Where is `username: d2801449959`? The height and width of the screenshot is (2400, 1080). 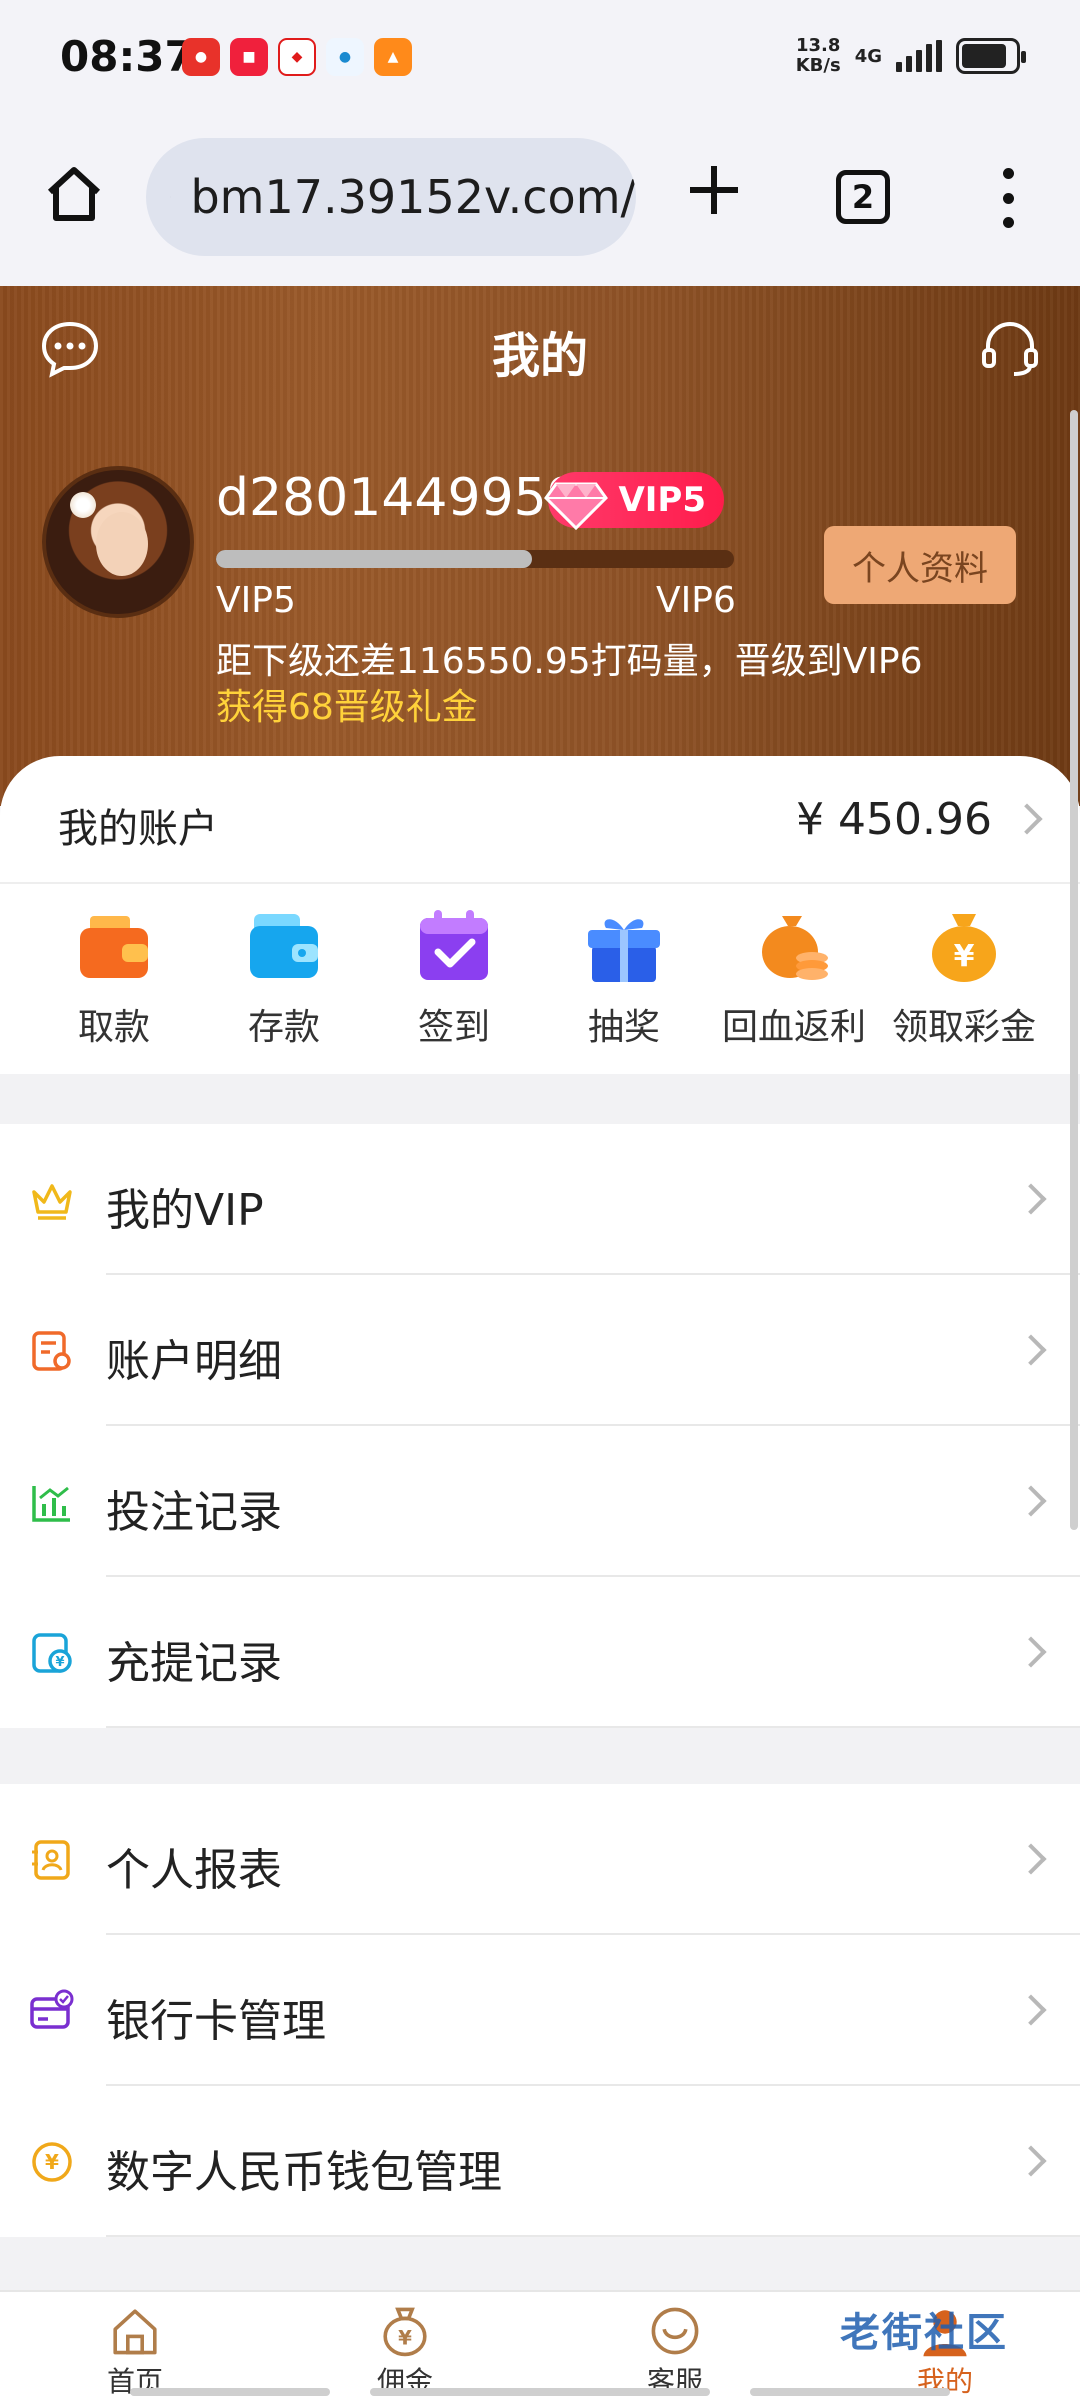 username: d2801449959 is located at coordinates (398, 498).